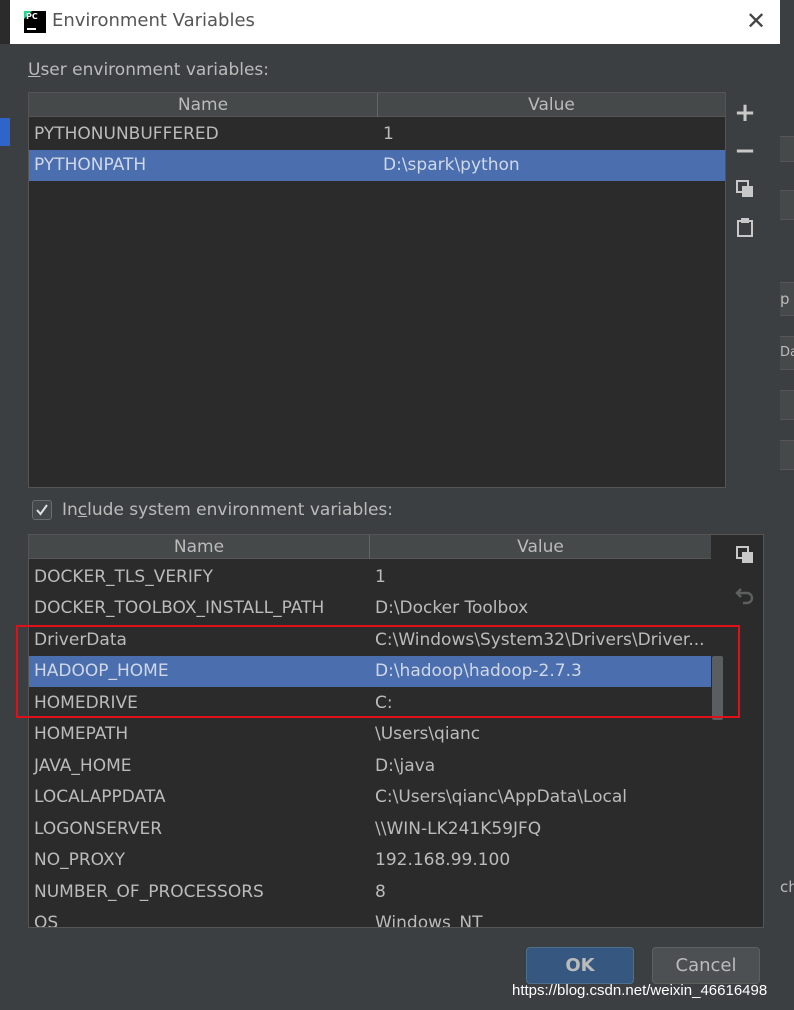 This screenshot has width=794, height=1010. I want to click on variable-name: LOGONSERVER, so click(98, 829).